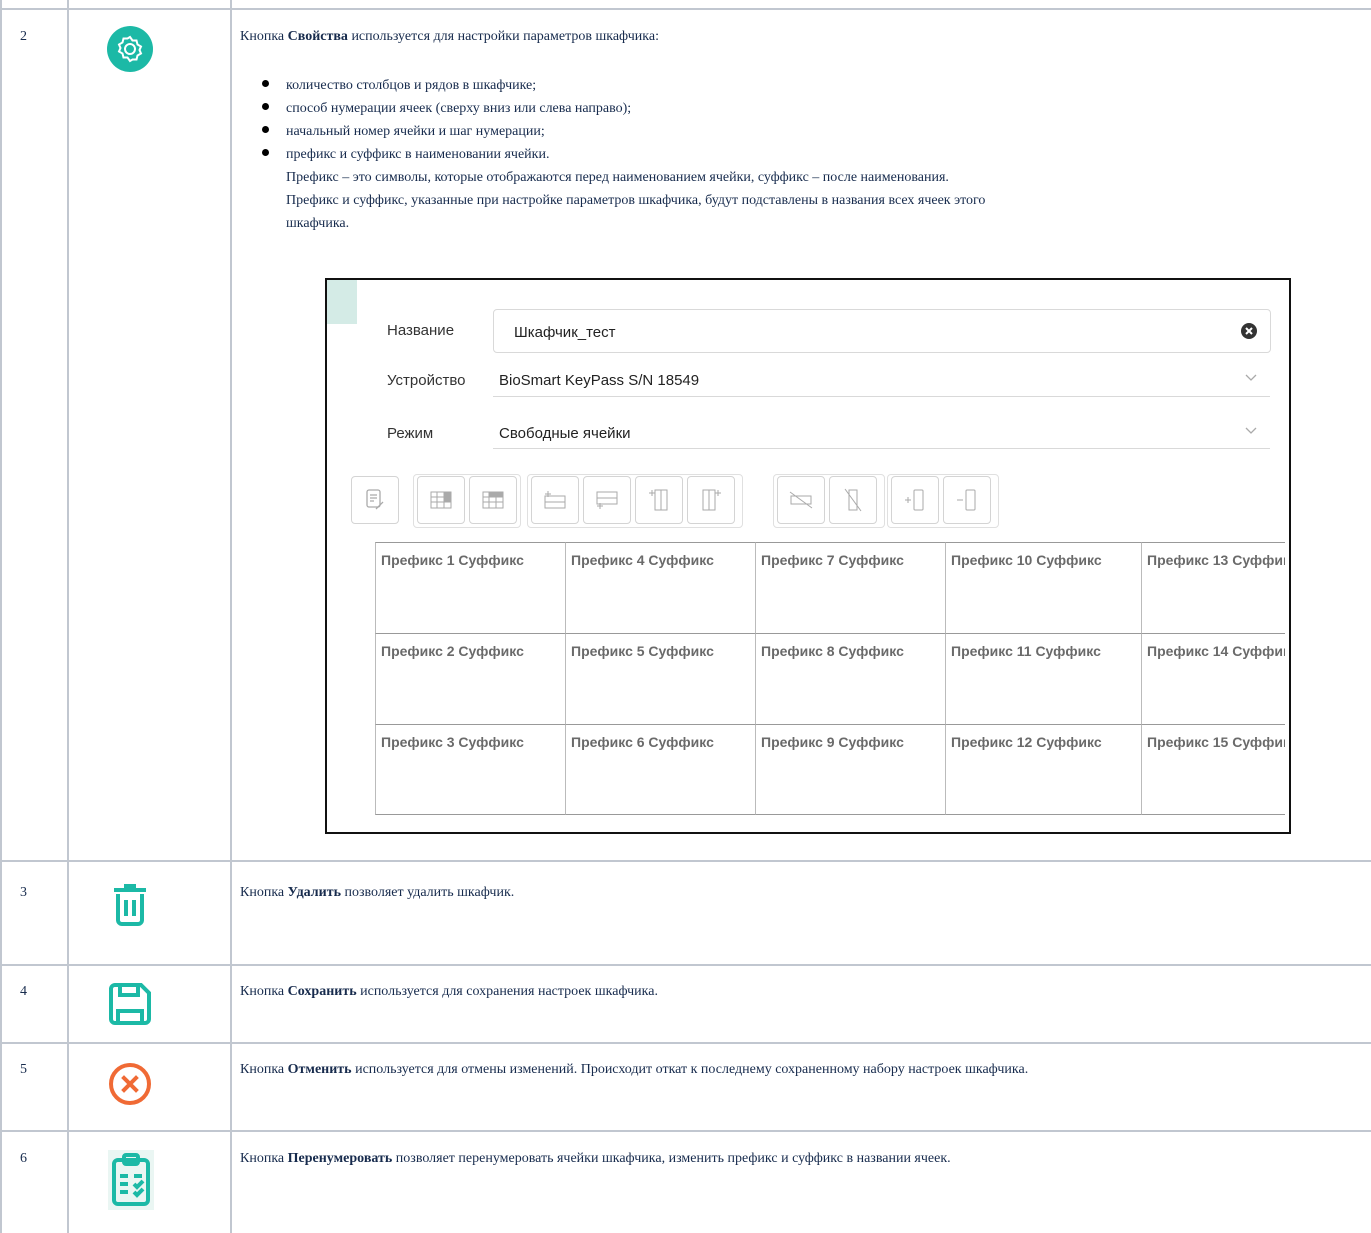  I want to click on delete-col-icon, so click(853, 500).